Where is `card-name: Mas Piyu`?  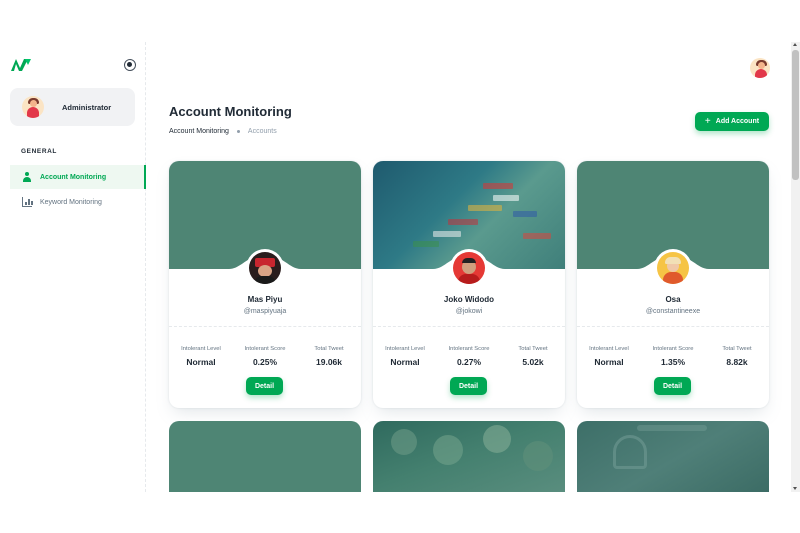
card-name: Mas Piyu is located at coordinates (265, 299).